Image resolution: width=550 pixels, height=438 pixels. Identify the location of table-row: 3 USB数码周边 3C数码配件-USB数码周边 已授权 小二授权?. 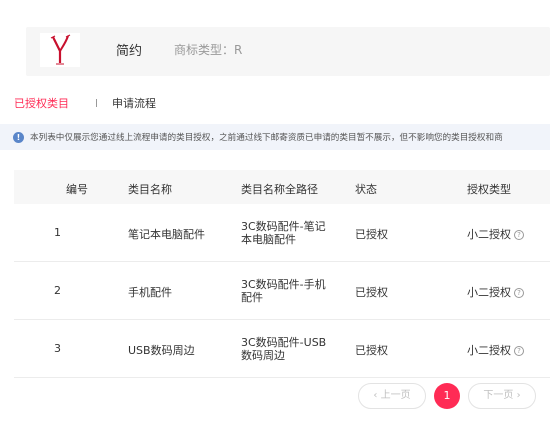
(282, 349).